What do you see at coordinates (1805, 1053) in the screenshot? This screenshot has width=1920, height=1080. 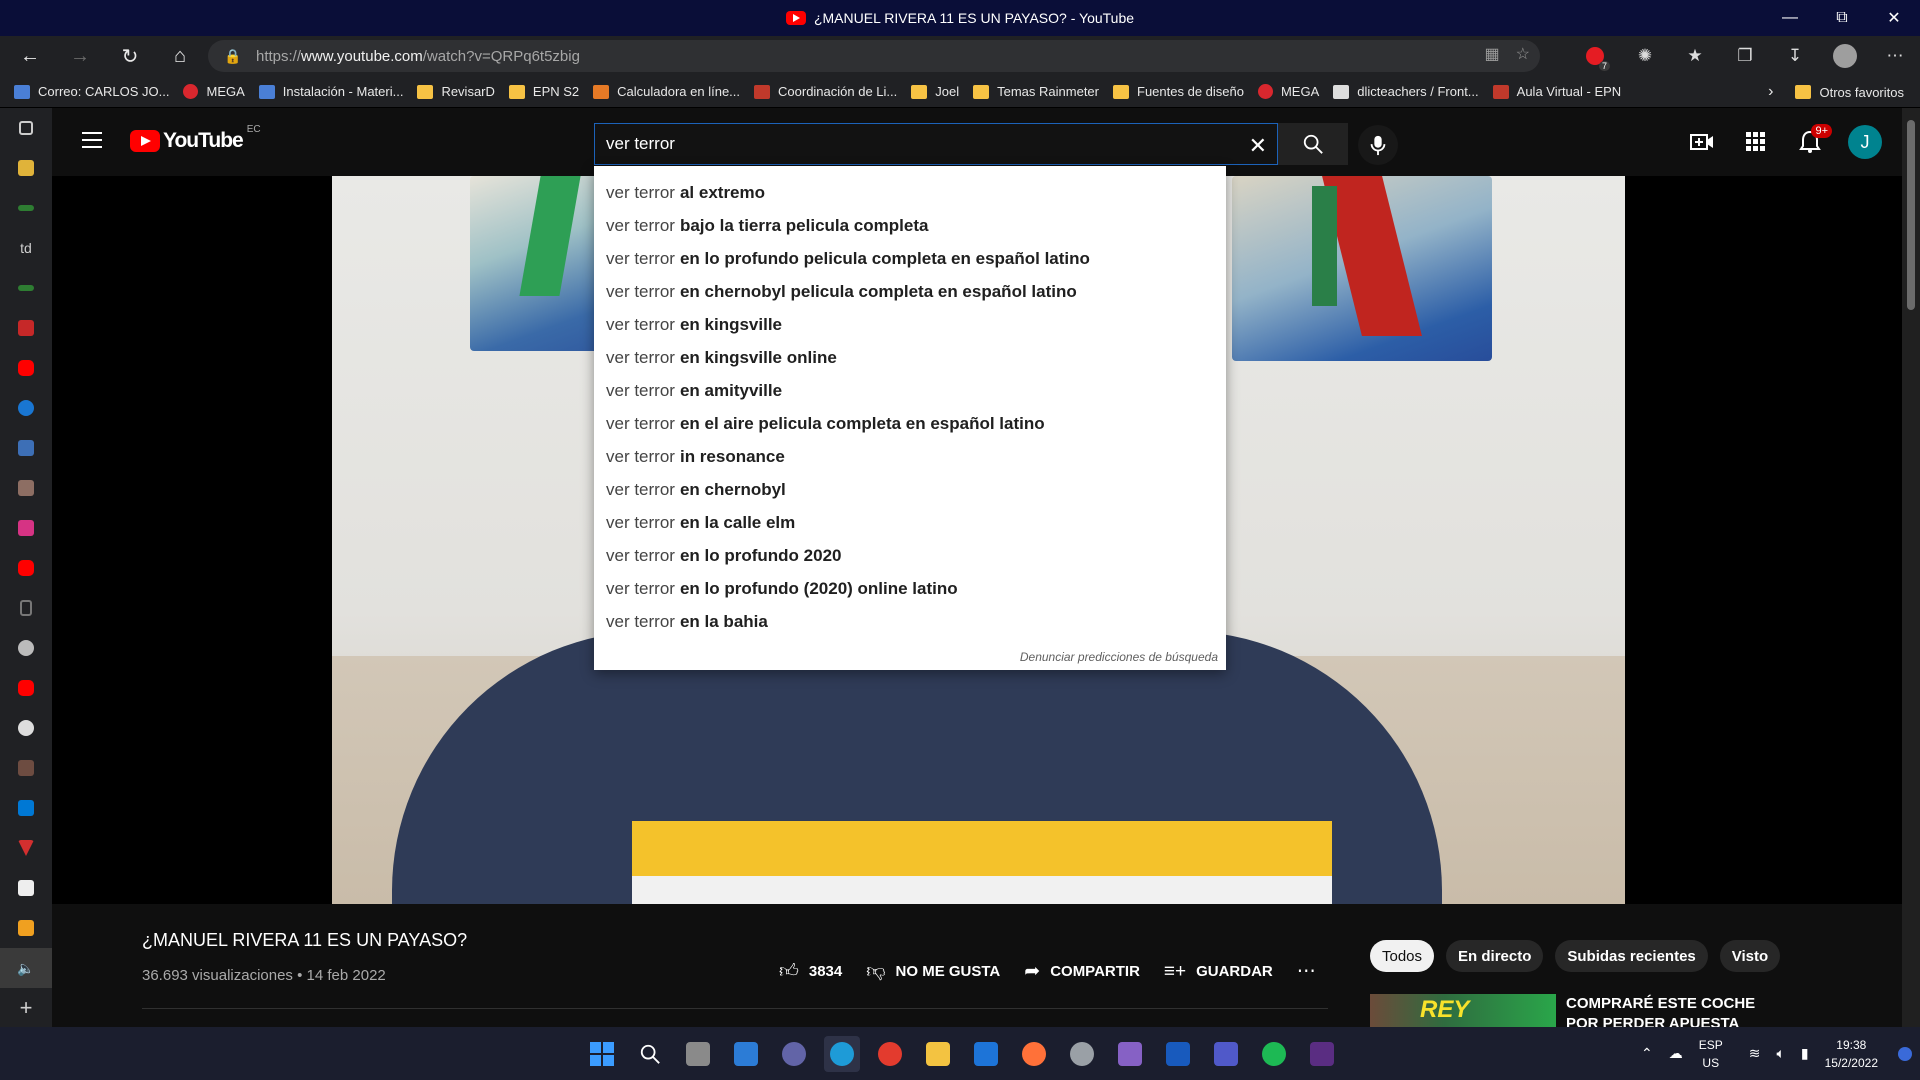 I see `battery-icon: ▮` at bounding box center [1805, 1053].